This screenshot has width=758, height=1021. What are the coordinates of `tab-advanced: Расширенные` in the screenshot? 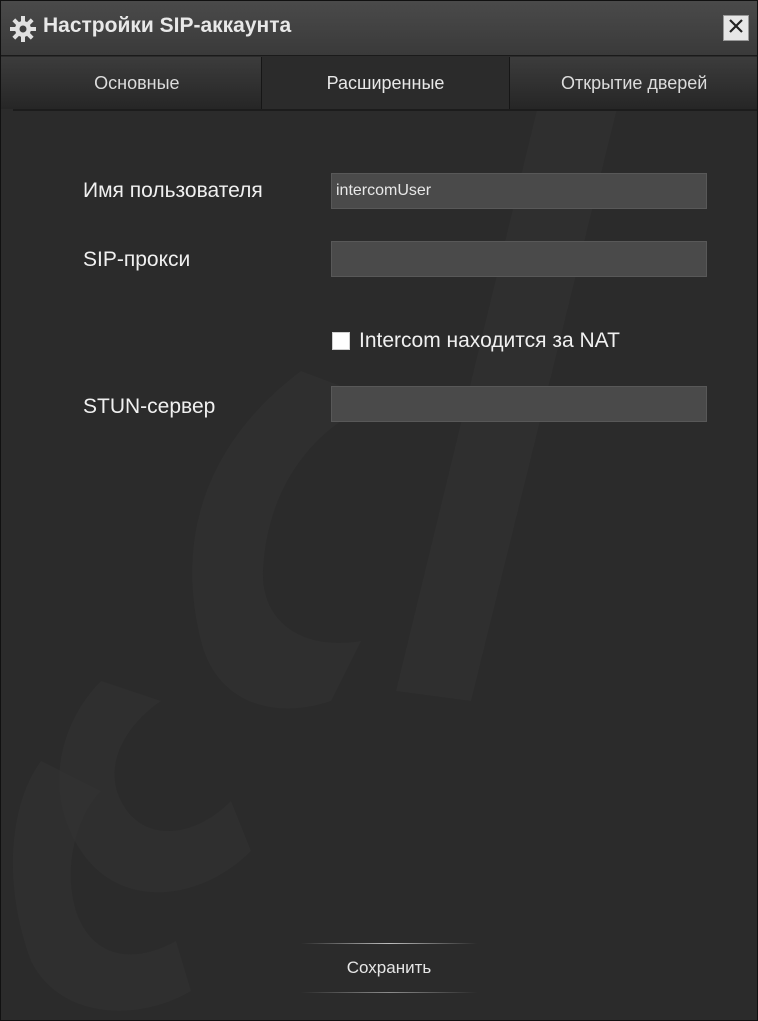 It's located at (386, 83).